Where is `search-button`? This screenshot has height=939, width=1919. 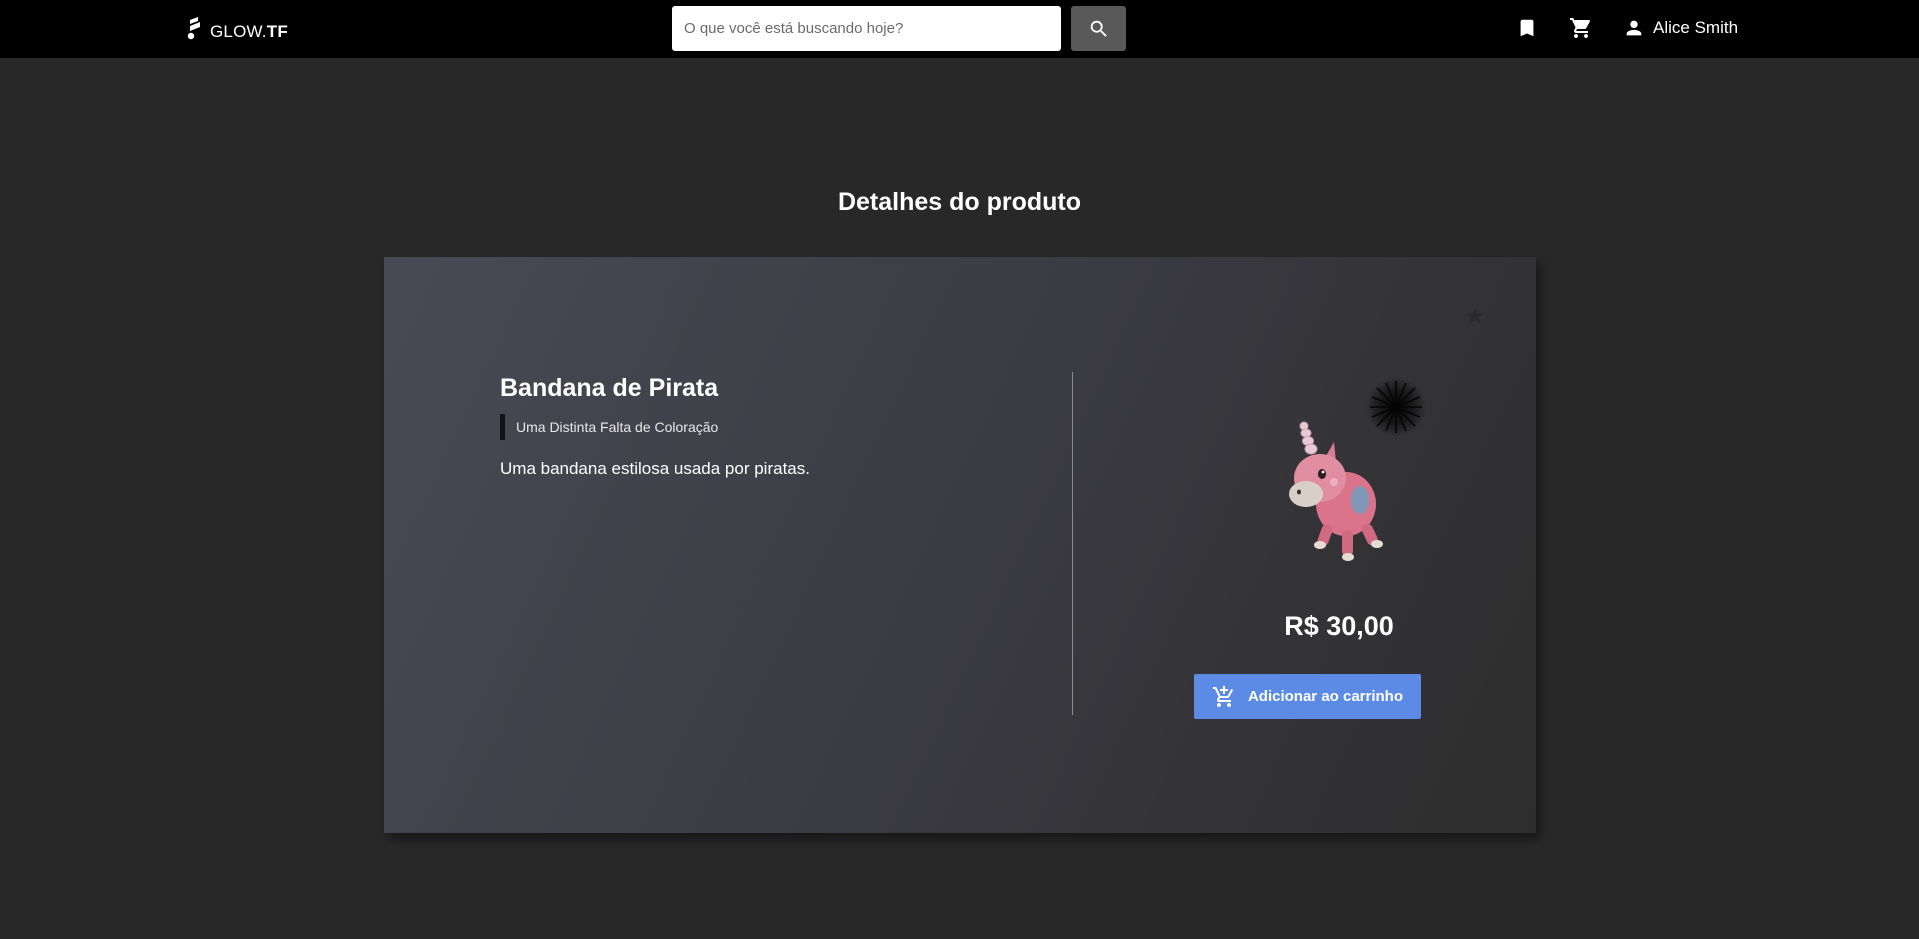 search-button is located at coordinates (1098, 28).